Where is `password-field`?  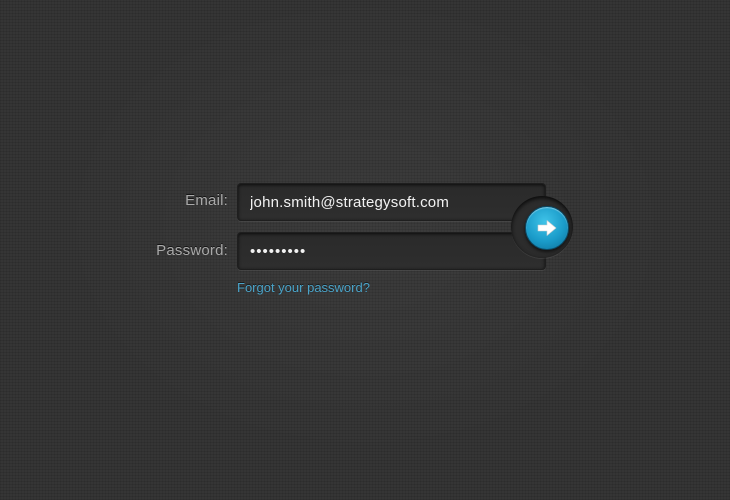
password-field is located at coordinates (391, 251).